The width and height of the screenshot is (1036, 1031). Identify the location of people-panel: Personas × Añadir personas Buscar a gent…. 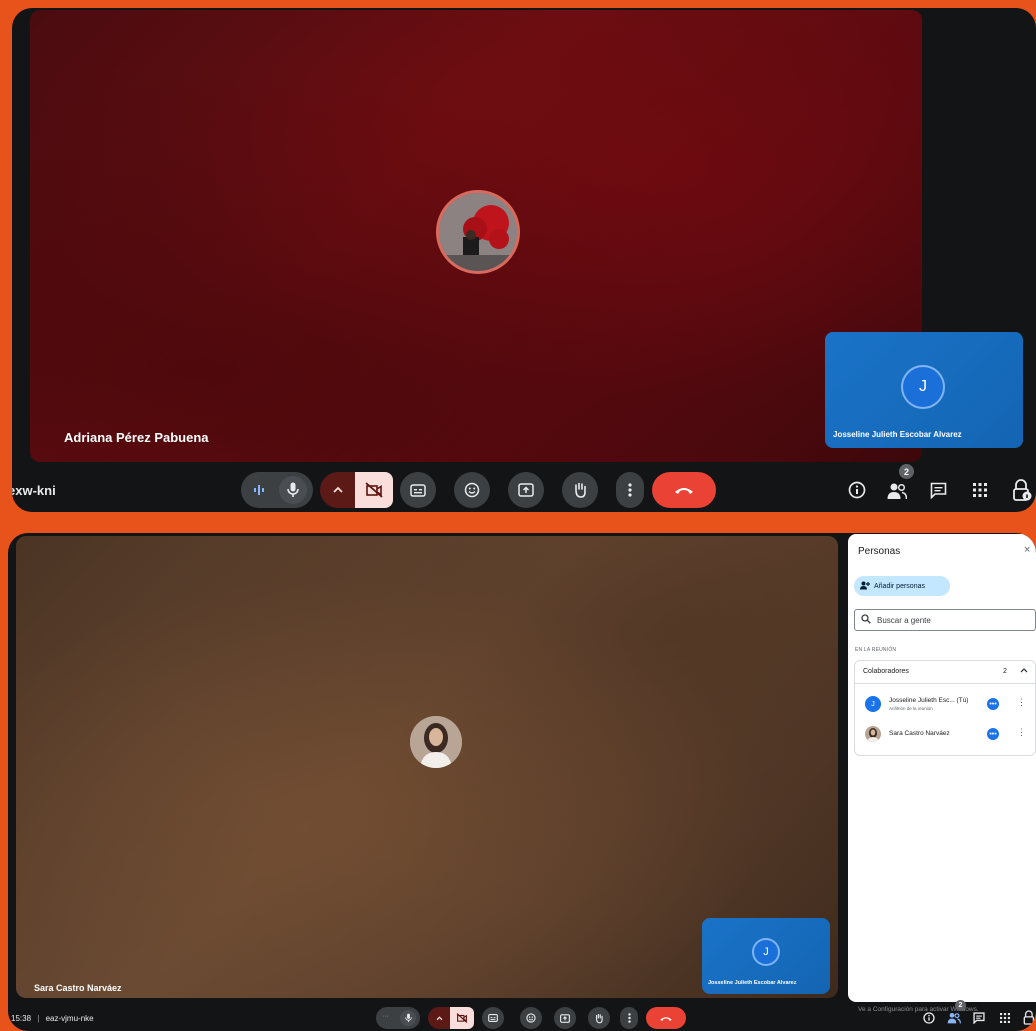
(942, 768).